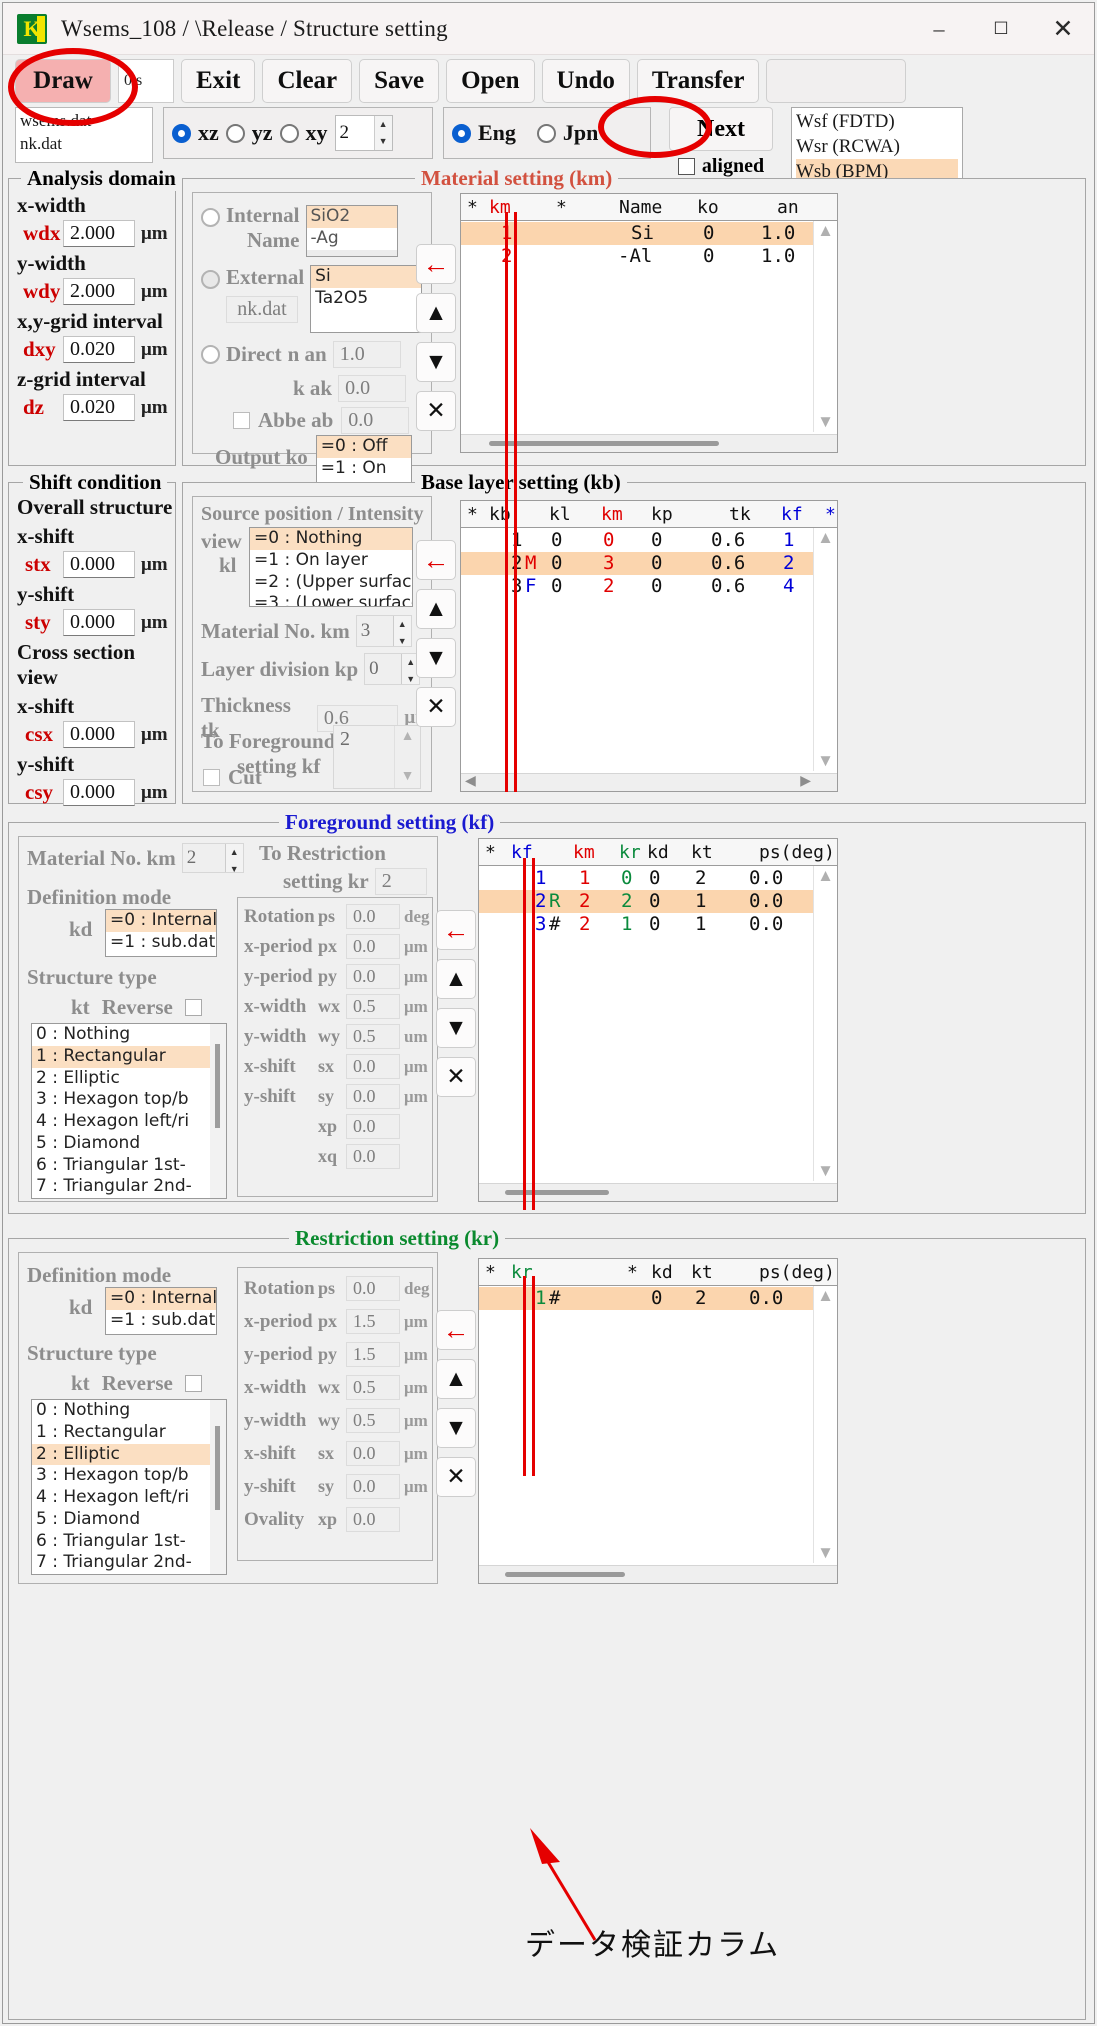 The width and height of the screenshot is (1097, 2026). What do you see at coordinates (646, 924) in the screenshot?
I see `table-row: 3 # 2 1 0 1 0.0` at bounding box center [646, 924].